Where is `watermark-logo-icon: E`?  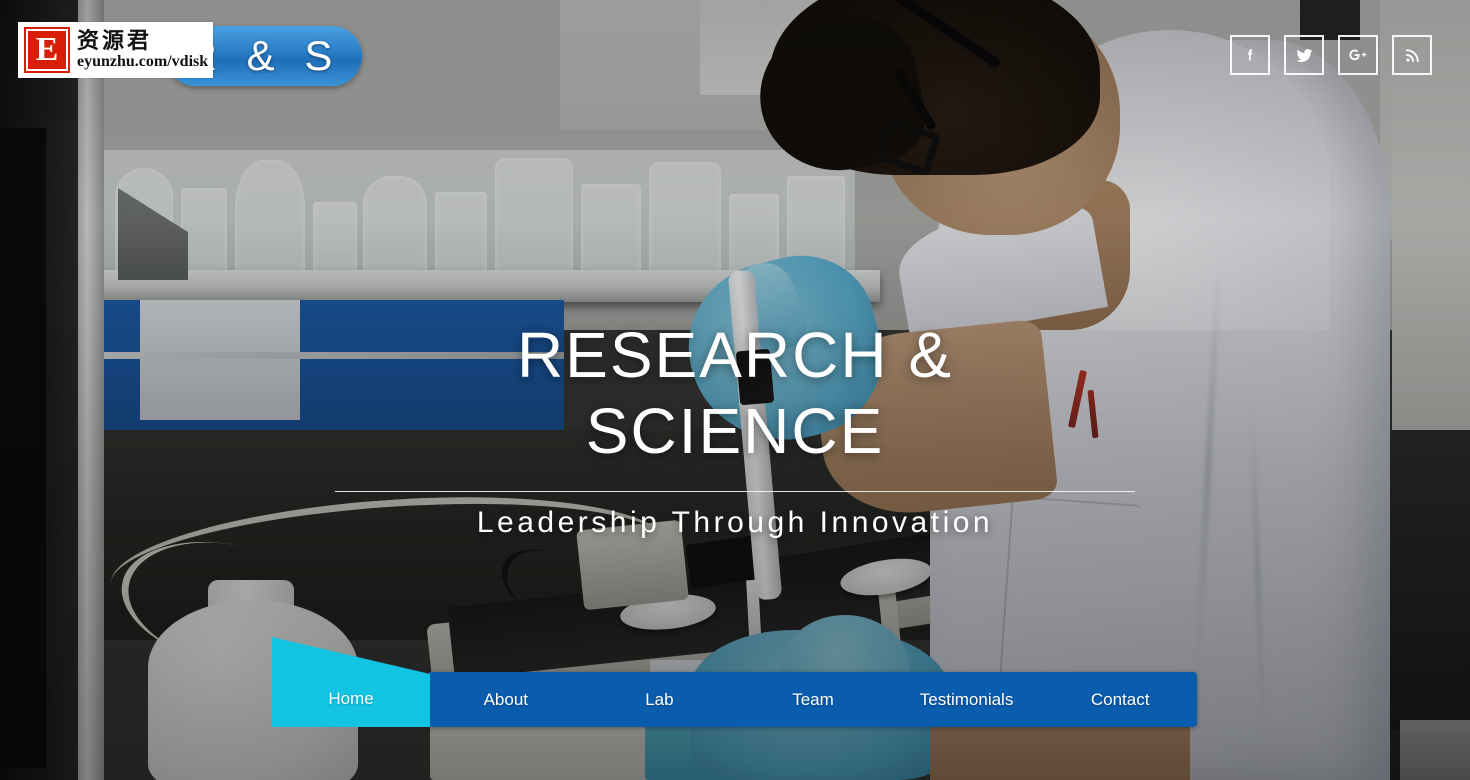
watermark-logo-icon: E is located at coordinates (47, 50).